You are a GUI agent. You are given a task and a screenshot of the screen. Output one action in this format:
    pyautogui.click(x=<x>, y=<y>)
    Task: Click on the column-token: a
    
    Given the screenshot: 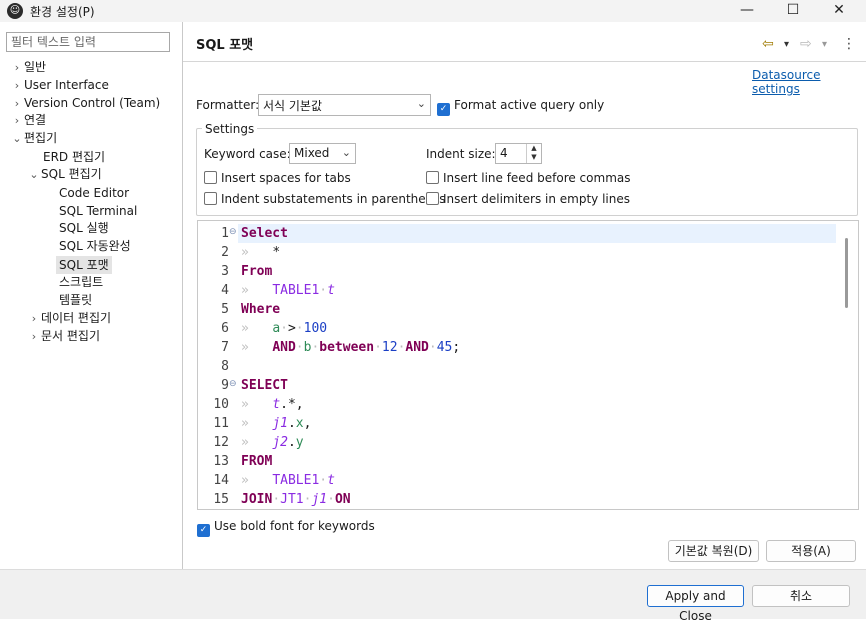 What is the action you would take?
    pyautogui.click(x=276, y=328)
    